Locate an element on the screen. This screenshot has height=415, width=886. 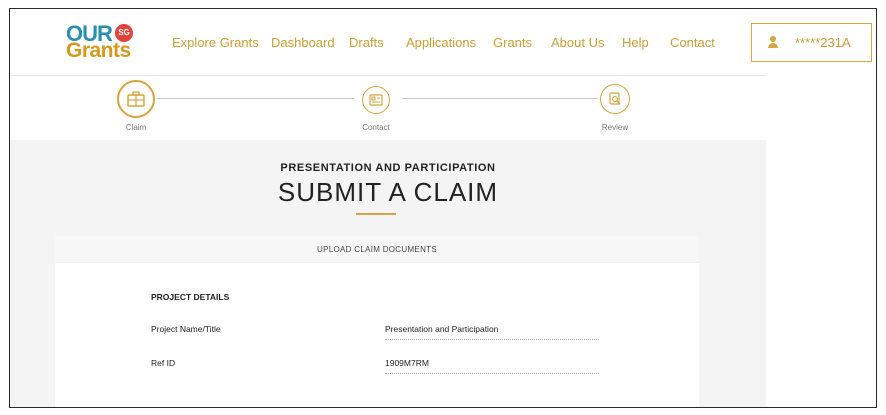
contact-card-icon is located at coordinates (376, 100).